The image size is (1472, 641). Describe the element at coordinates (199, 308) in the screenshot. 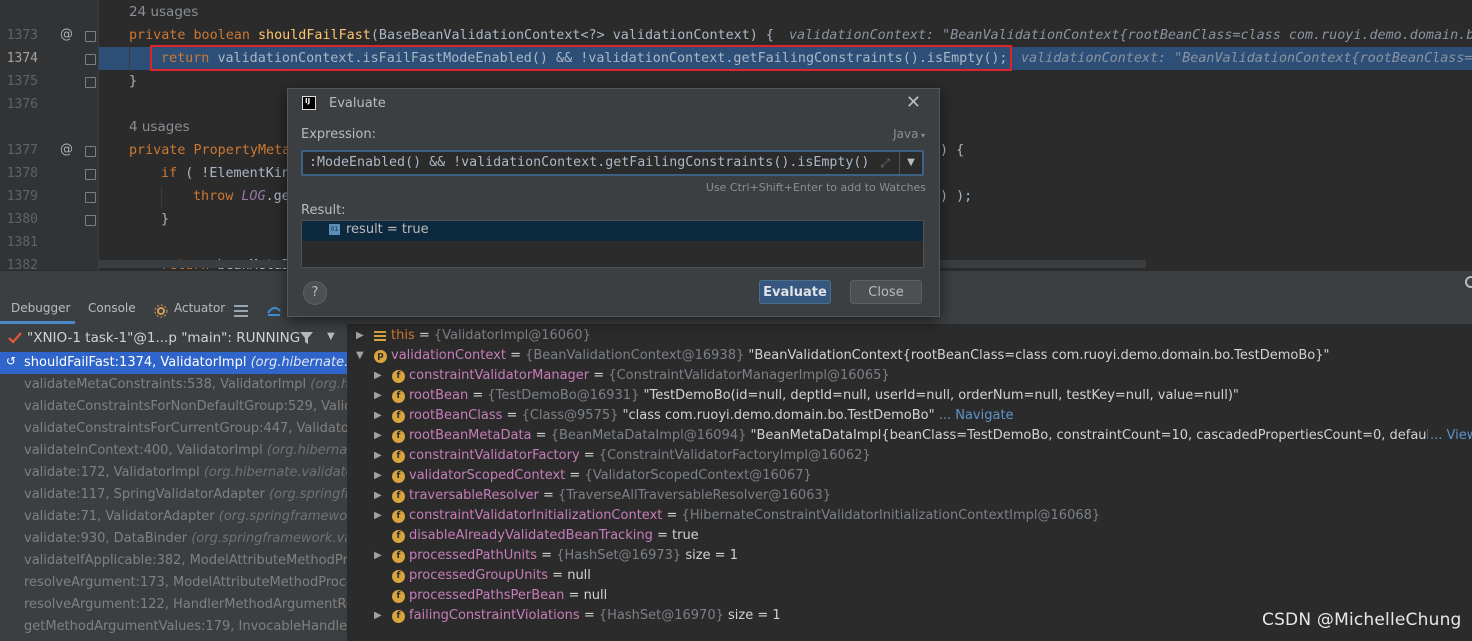

I see `tab-actuator: Actuator` at that location.